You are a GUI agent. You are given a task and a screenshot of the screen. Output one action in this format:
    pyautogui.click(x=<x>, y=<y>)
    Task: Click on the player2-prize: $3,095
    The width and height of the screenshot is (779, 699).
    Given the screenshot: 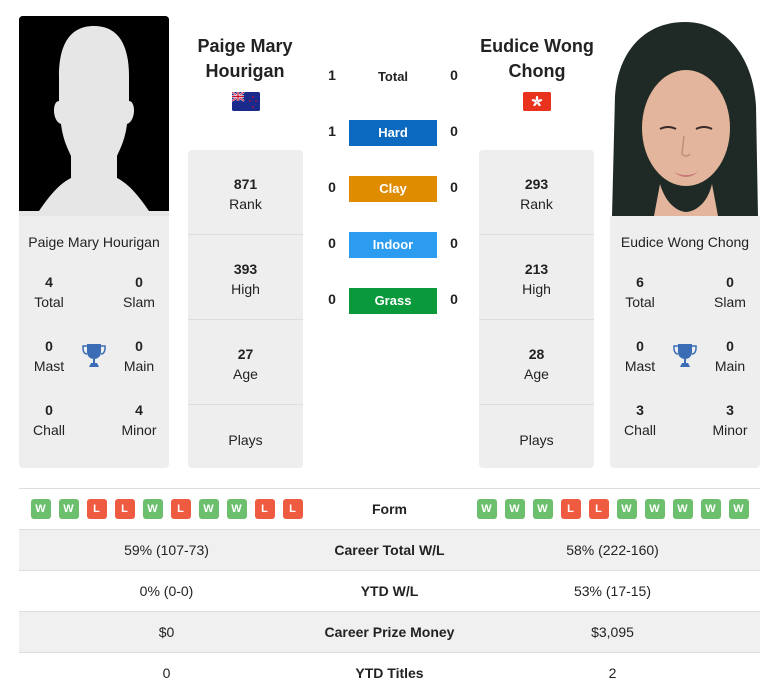 What is the action you would take?
    pyautogui.click(x=612, y=632)
    